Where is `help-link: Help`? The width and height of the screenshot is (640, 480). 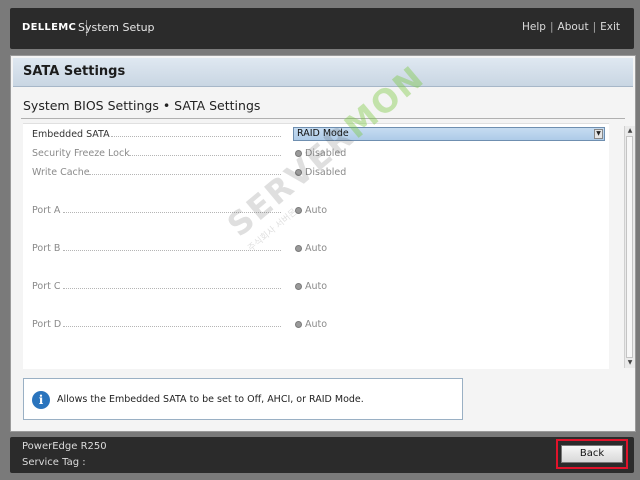
help-link: Help is located at coordinates (534, 27).